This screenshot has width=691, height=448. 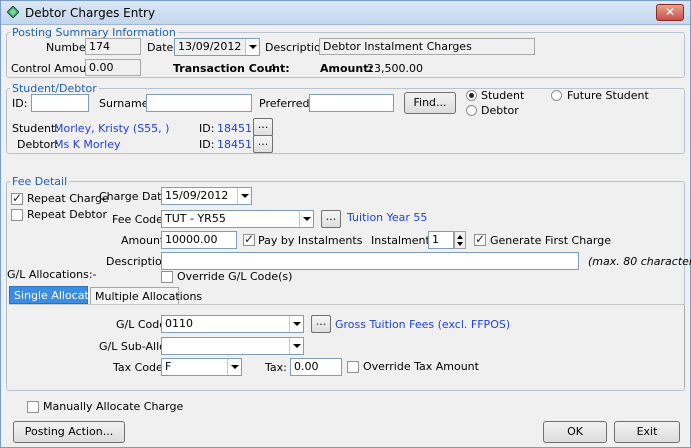 What do you see at coordinates (36, 128) in the screenshot?
I see `student-label: Student:` at bounding box center [36, 128].